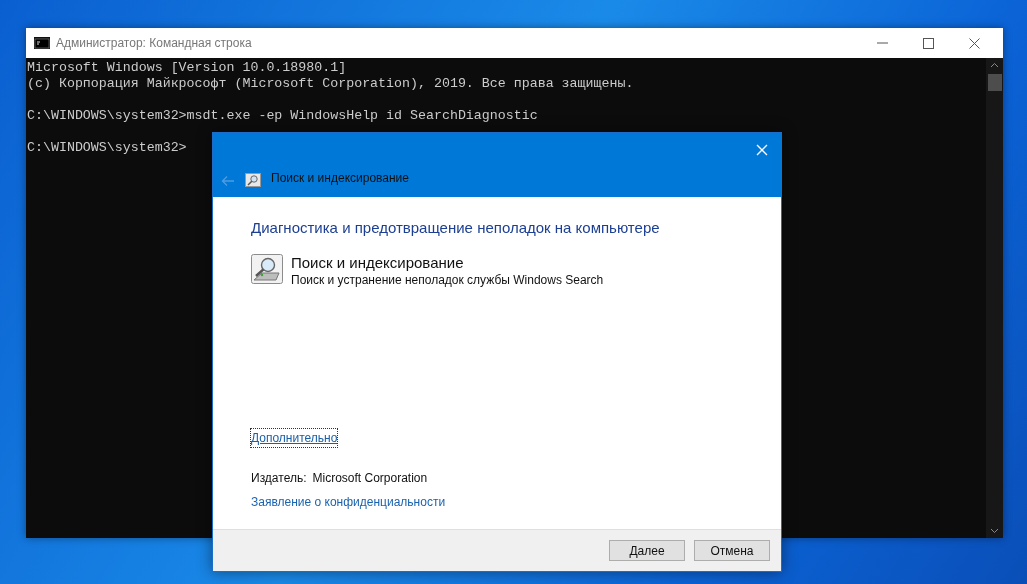 The width and height of the screenshot is (1027, 584). What do you see at coordinates (107, 148) in the screenshot?
I see `console-line: C:\WINDOWS\system32>` at bounding box center [107, 148].